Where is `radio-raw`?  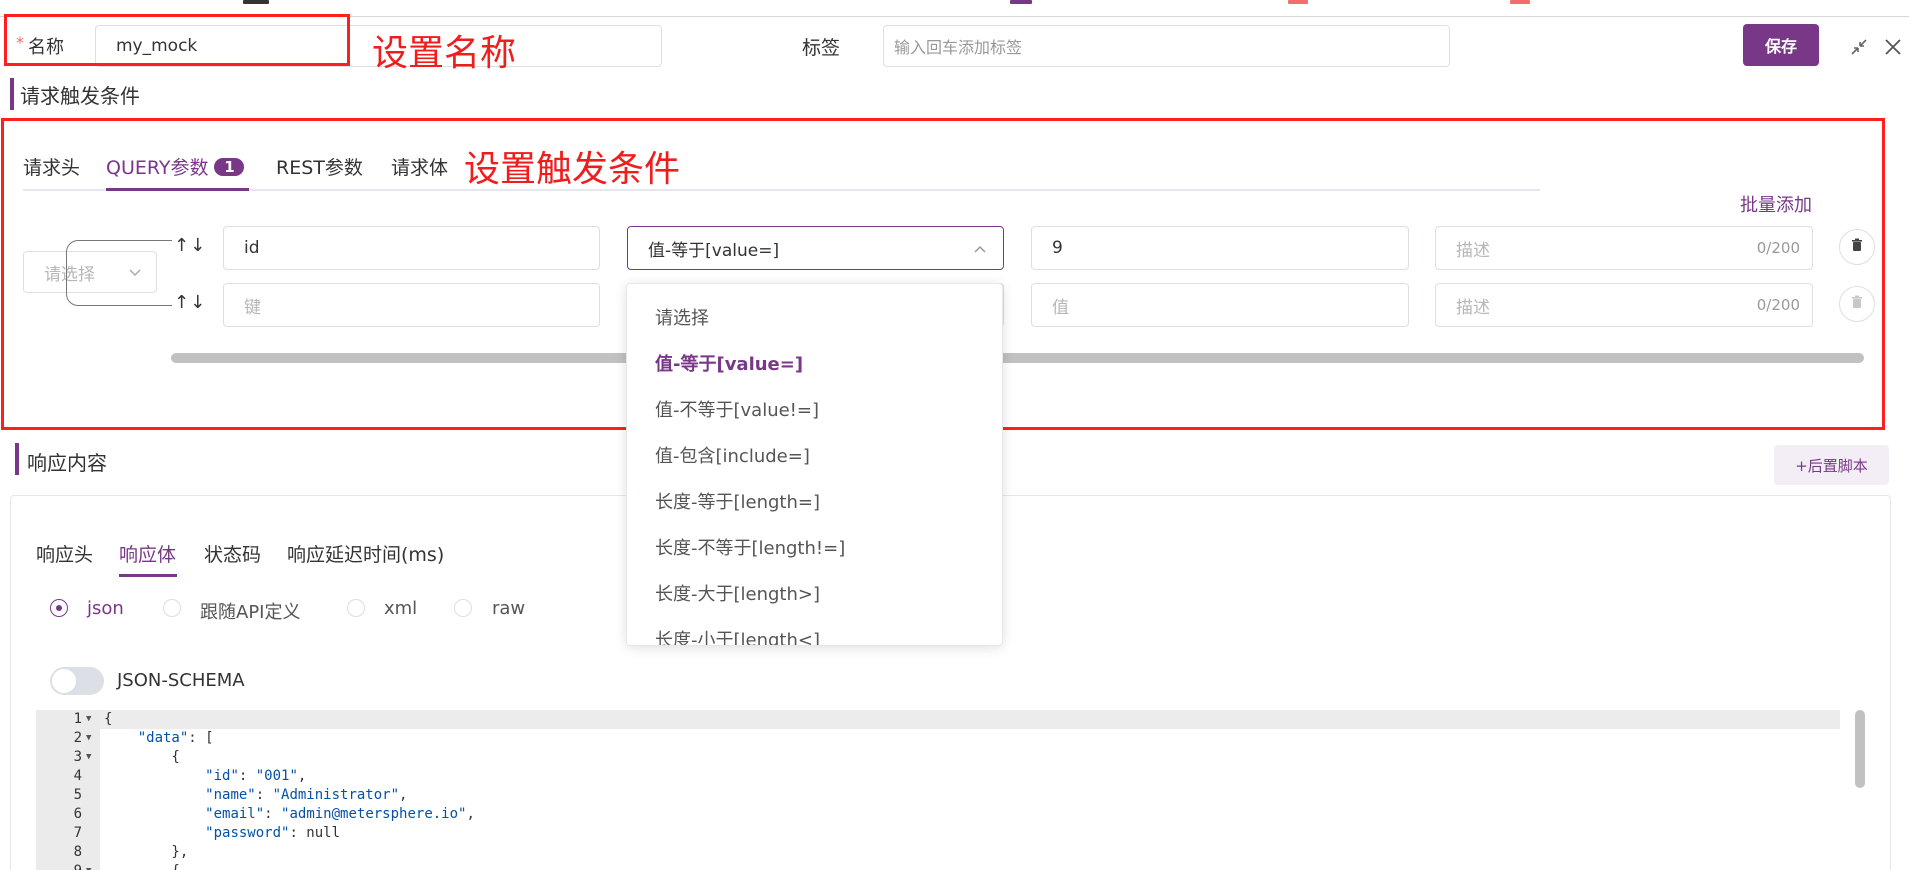 radio-raw is located at coordinates (463, 608).